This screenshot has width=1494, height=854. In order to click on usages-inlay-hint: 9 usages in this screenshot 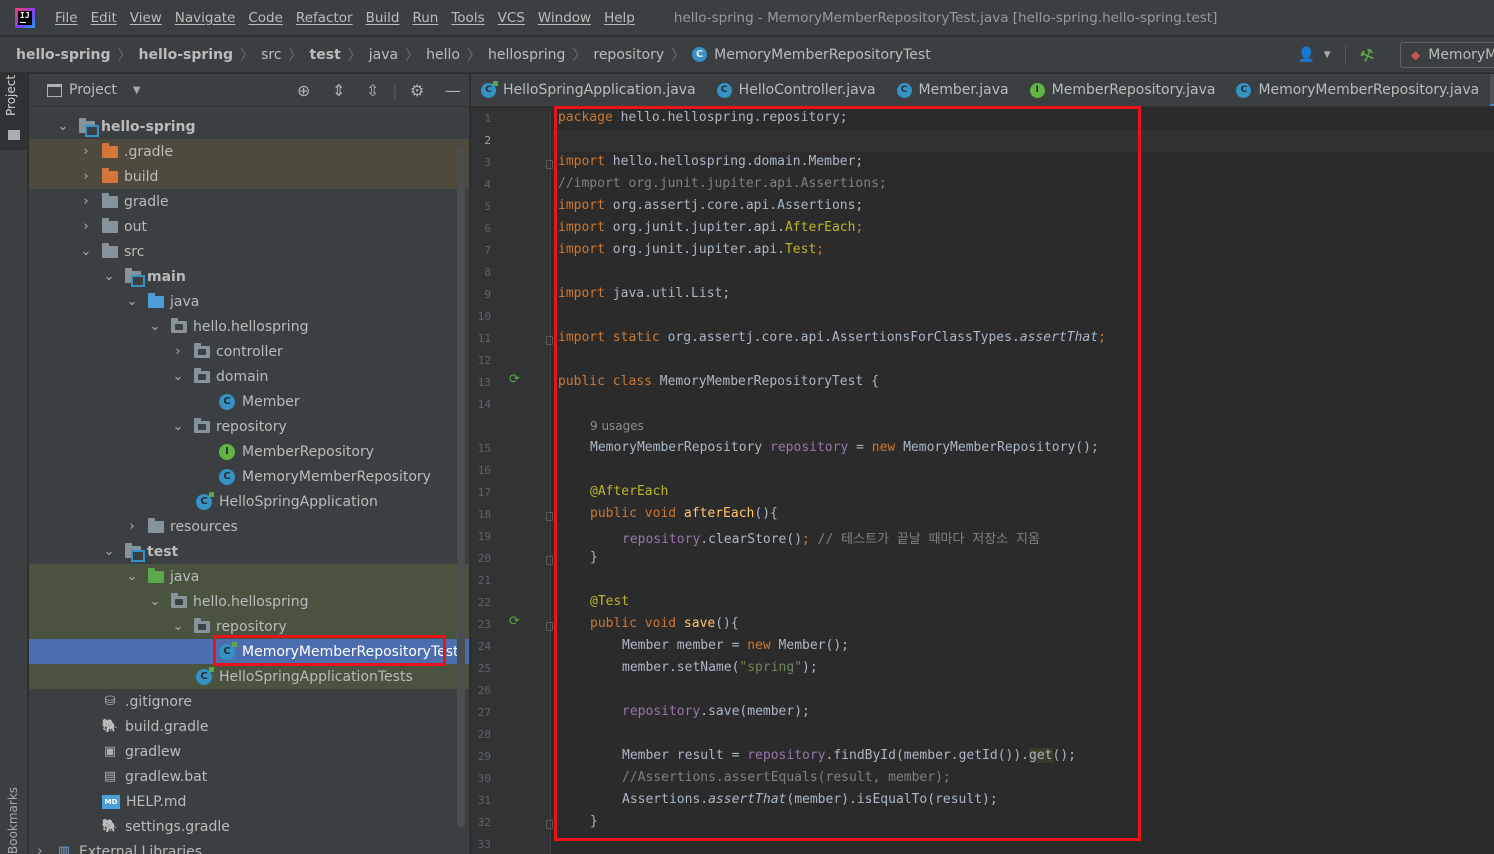, I will do `click(617, 426)`.